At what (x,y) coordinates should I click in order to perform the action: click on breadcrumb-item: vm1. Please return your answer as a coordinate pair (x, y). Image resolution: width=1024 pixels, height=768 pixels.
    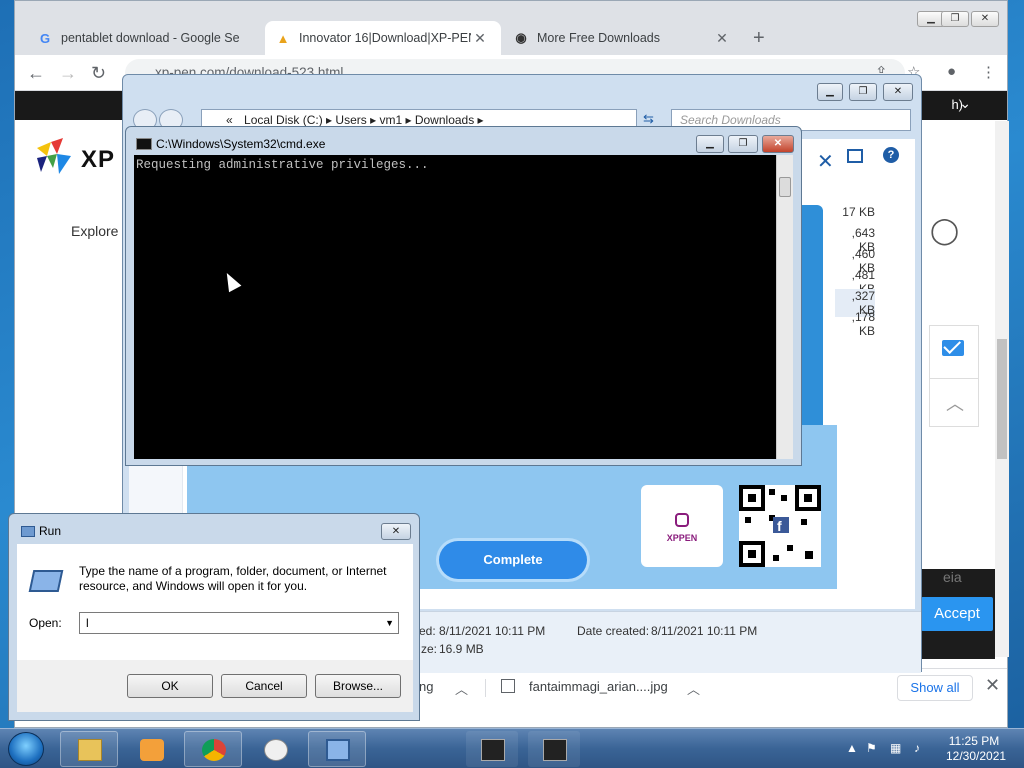
    Looking at the image, I should click on (390, 120).